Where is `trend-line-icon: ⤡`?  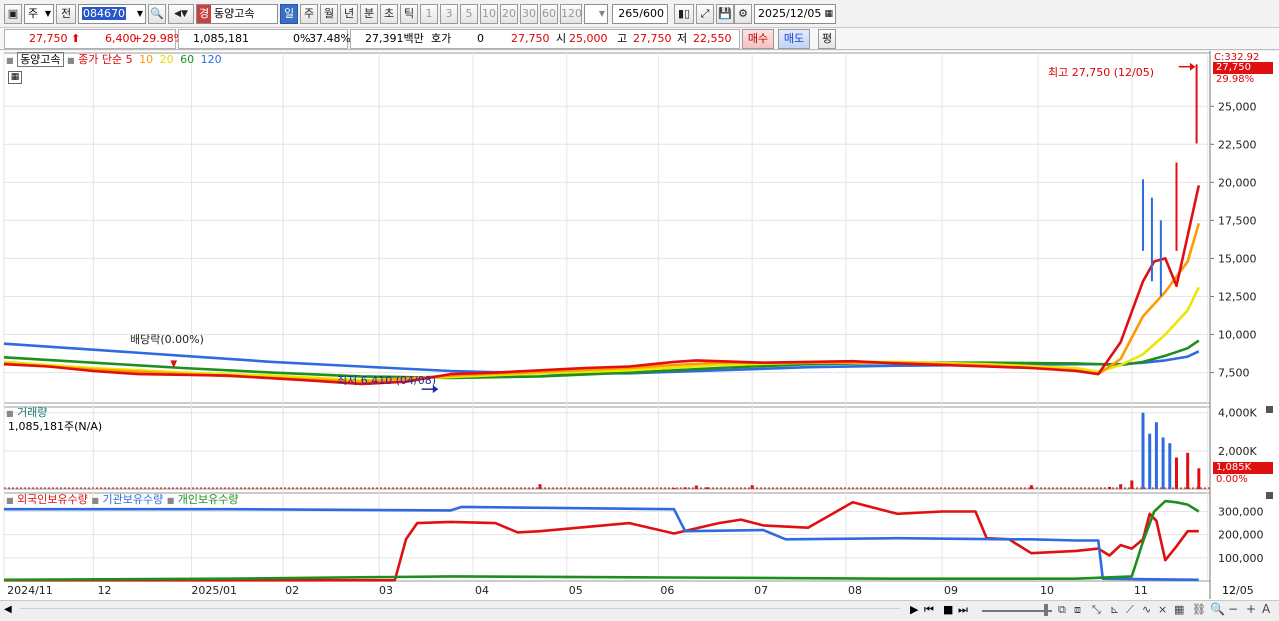 trend-line-icon: ⤡ is located at coordinates (1096, 610).